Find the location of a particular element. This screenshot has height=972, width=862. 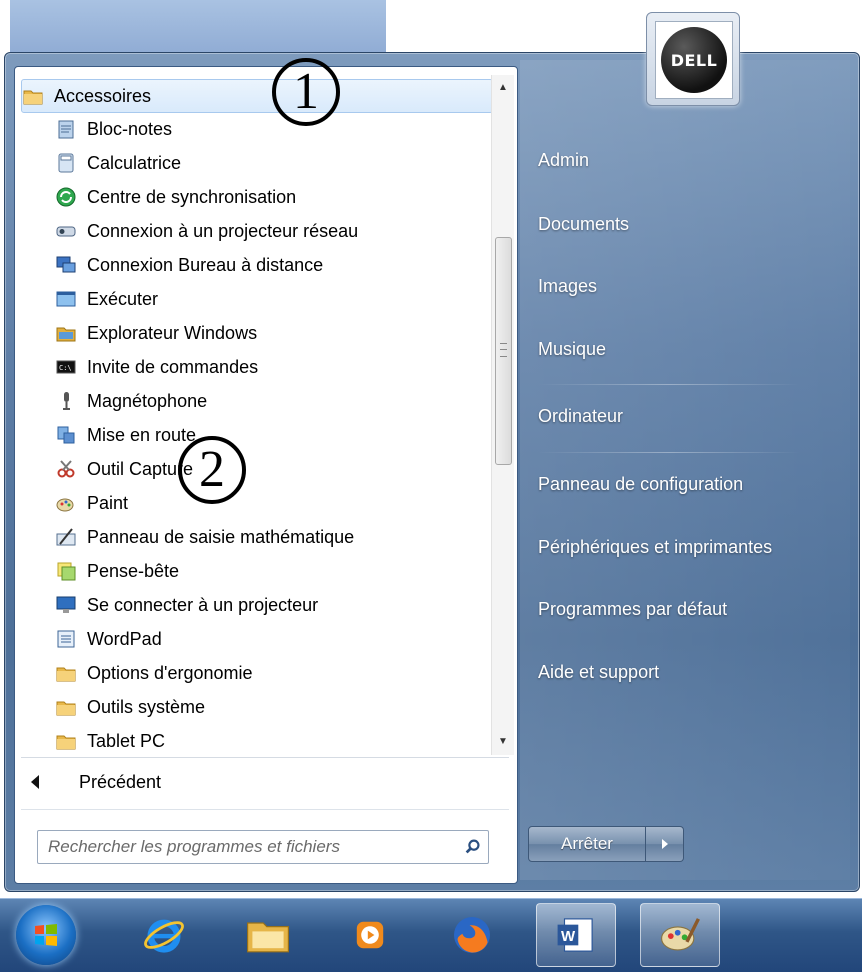

scroll-thumb is located at coordinates (503, 351).